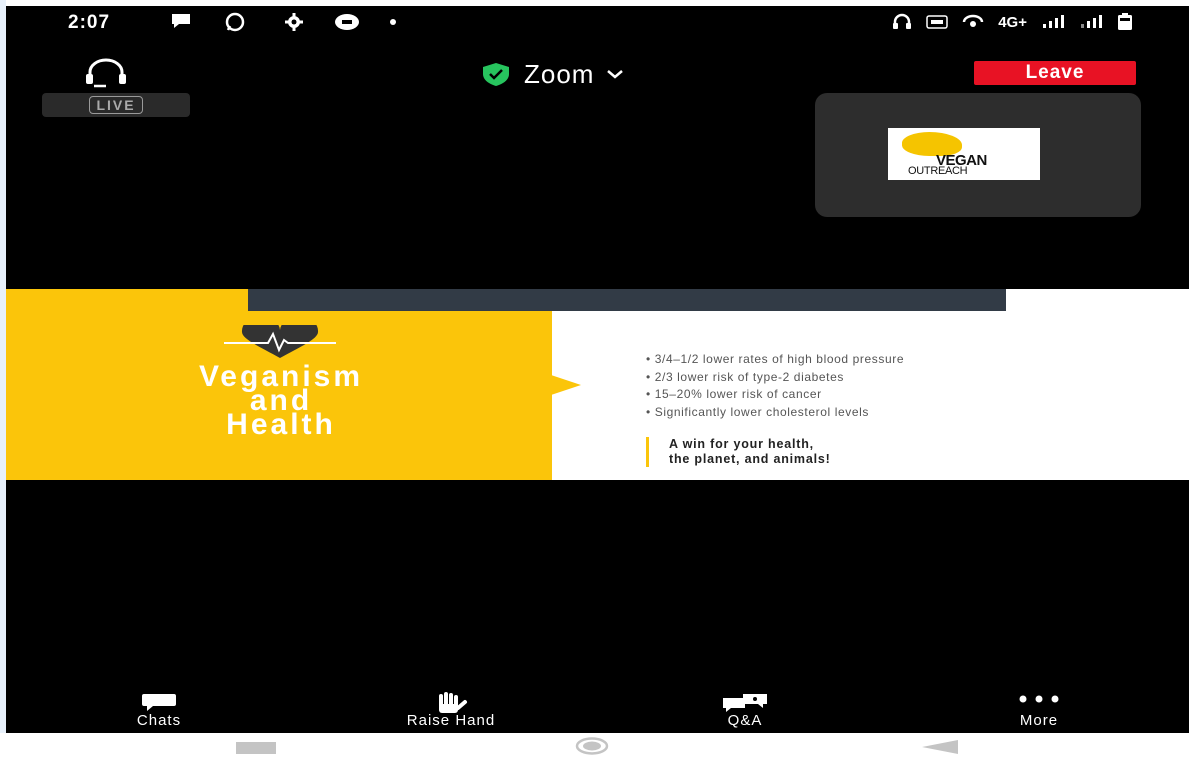 This screenshot has width=1189, height=760. Describe the element at coordinates (281, 424) in the screenshot. I see `slide-title-line-3: Health` at that location.